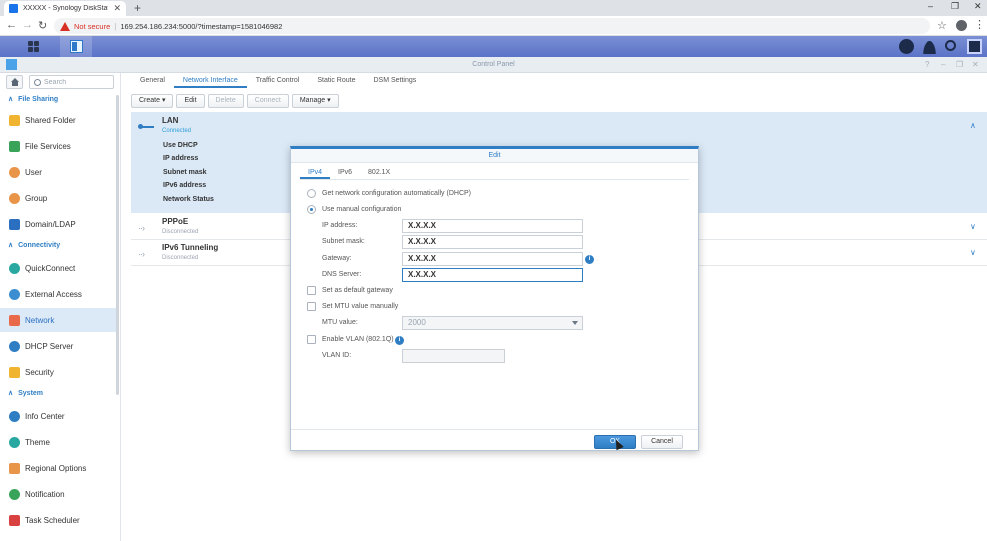  Describe the element at coordinates (492, 275) in the screenshot. I see `dns-server-input: X.X.X.X` at that location.